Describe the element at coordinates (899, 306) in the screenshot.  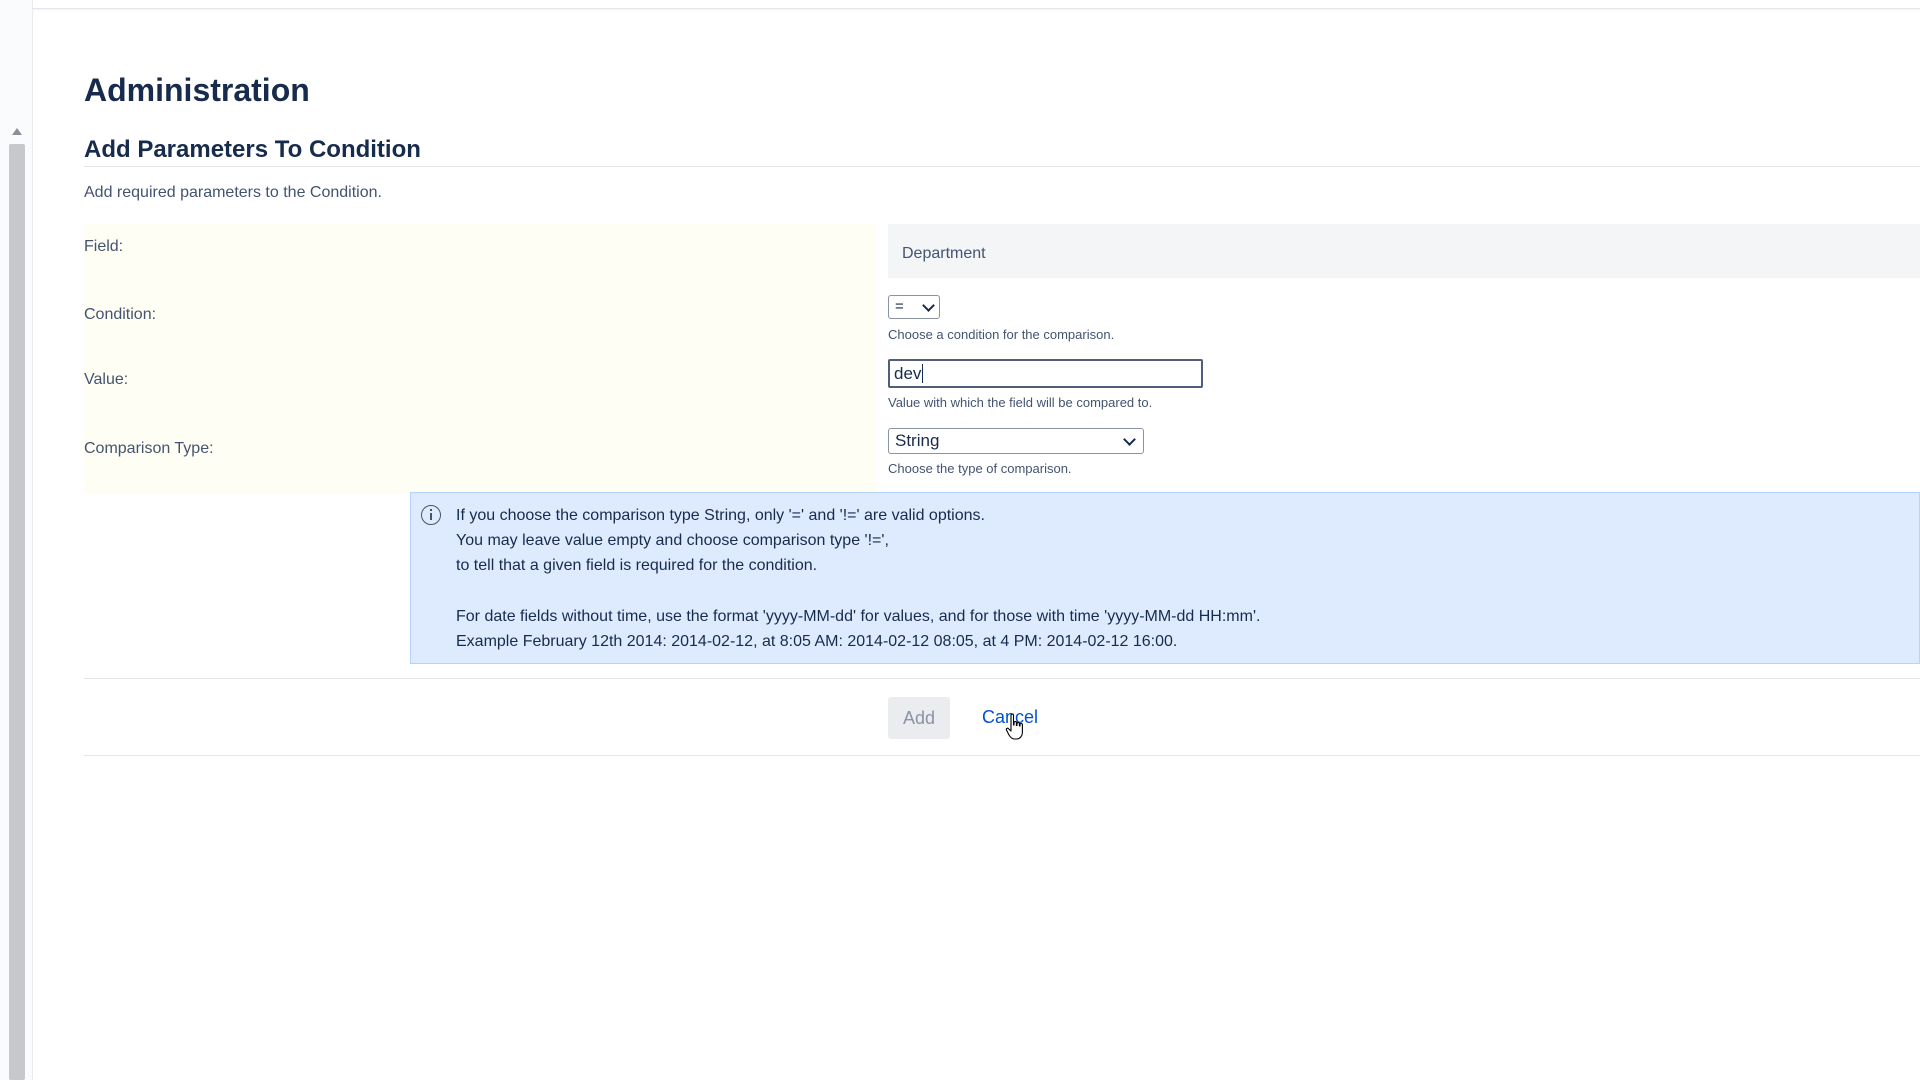
I see `condition-selected-value: =` at that location.